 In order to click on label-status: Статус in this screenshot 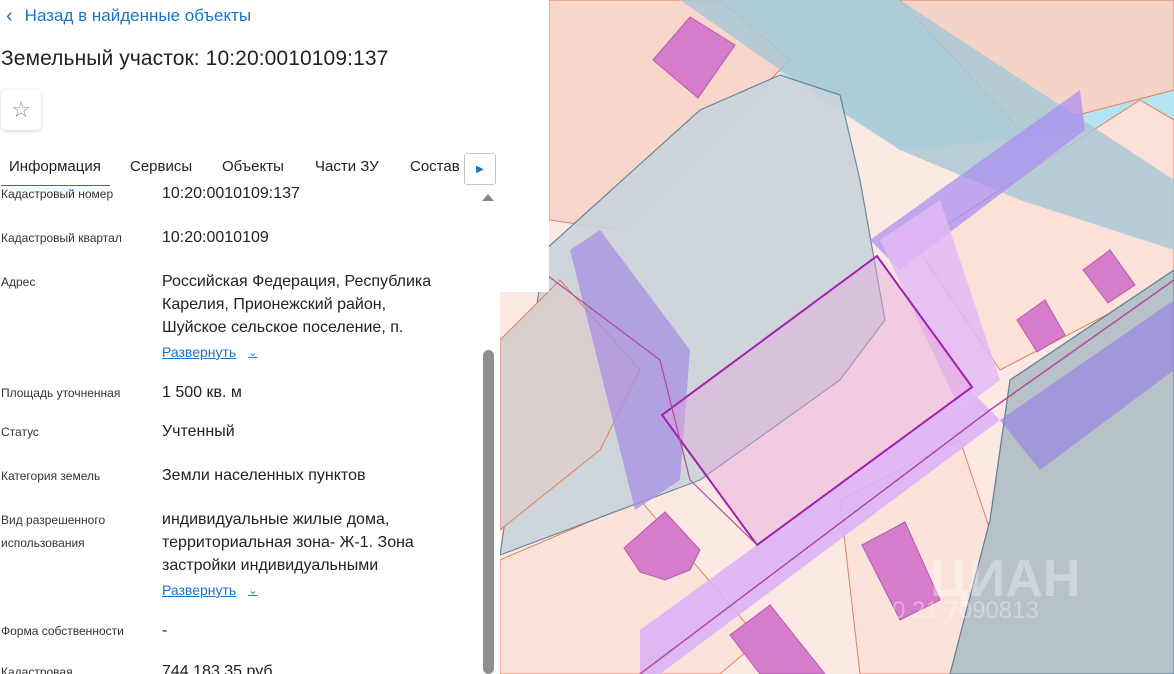, I will do `click(20, 432)`.